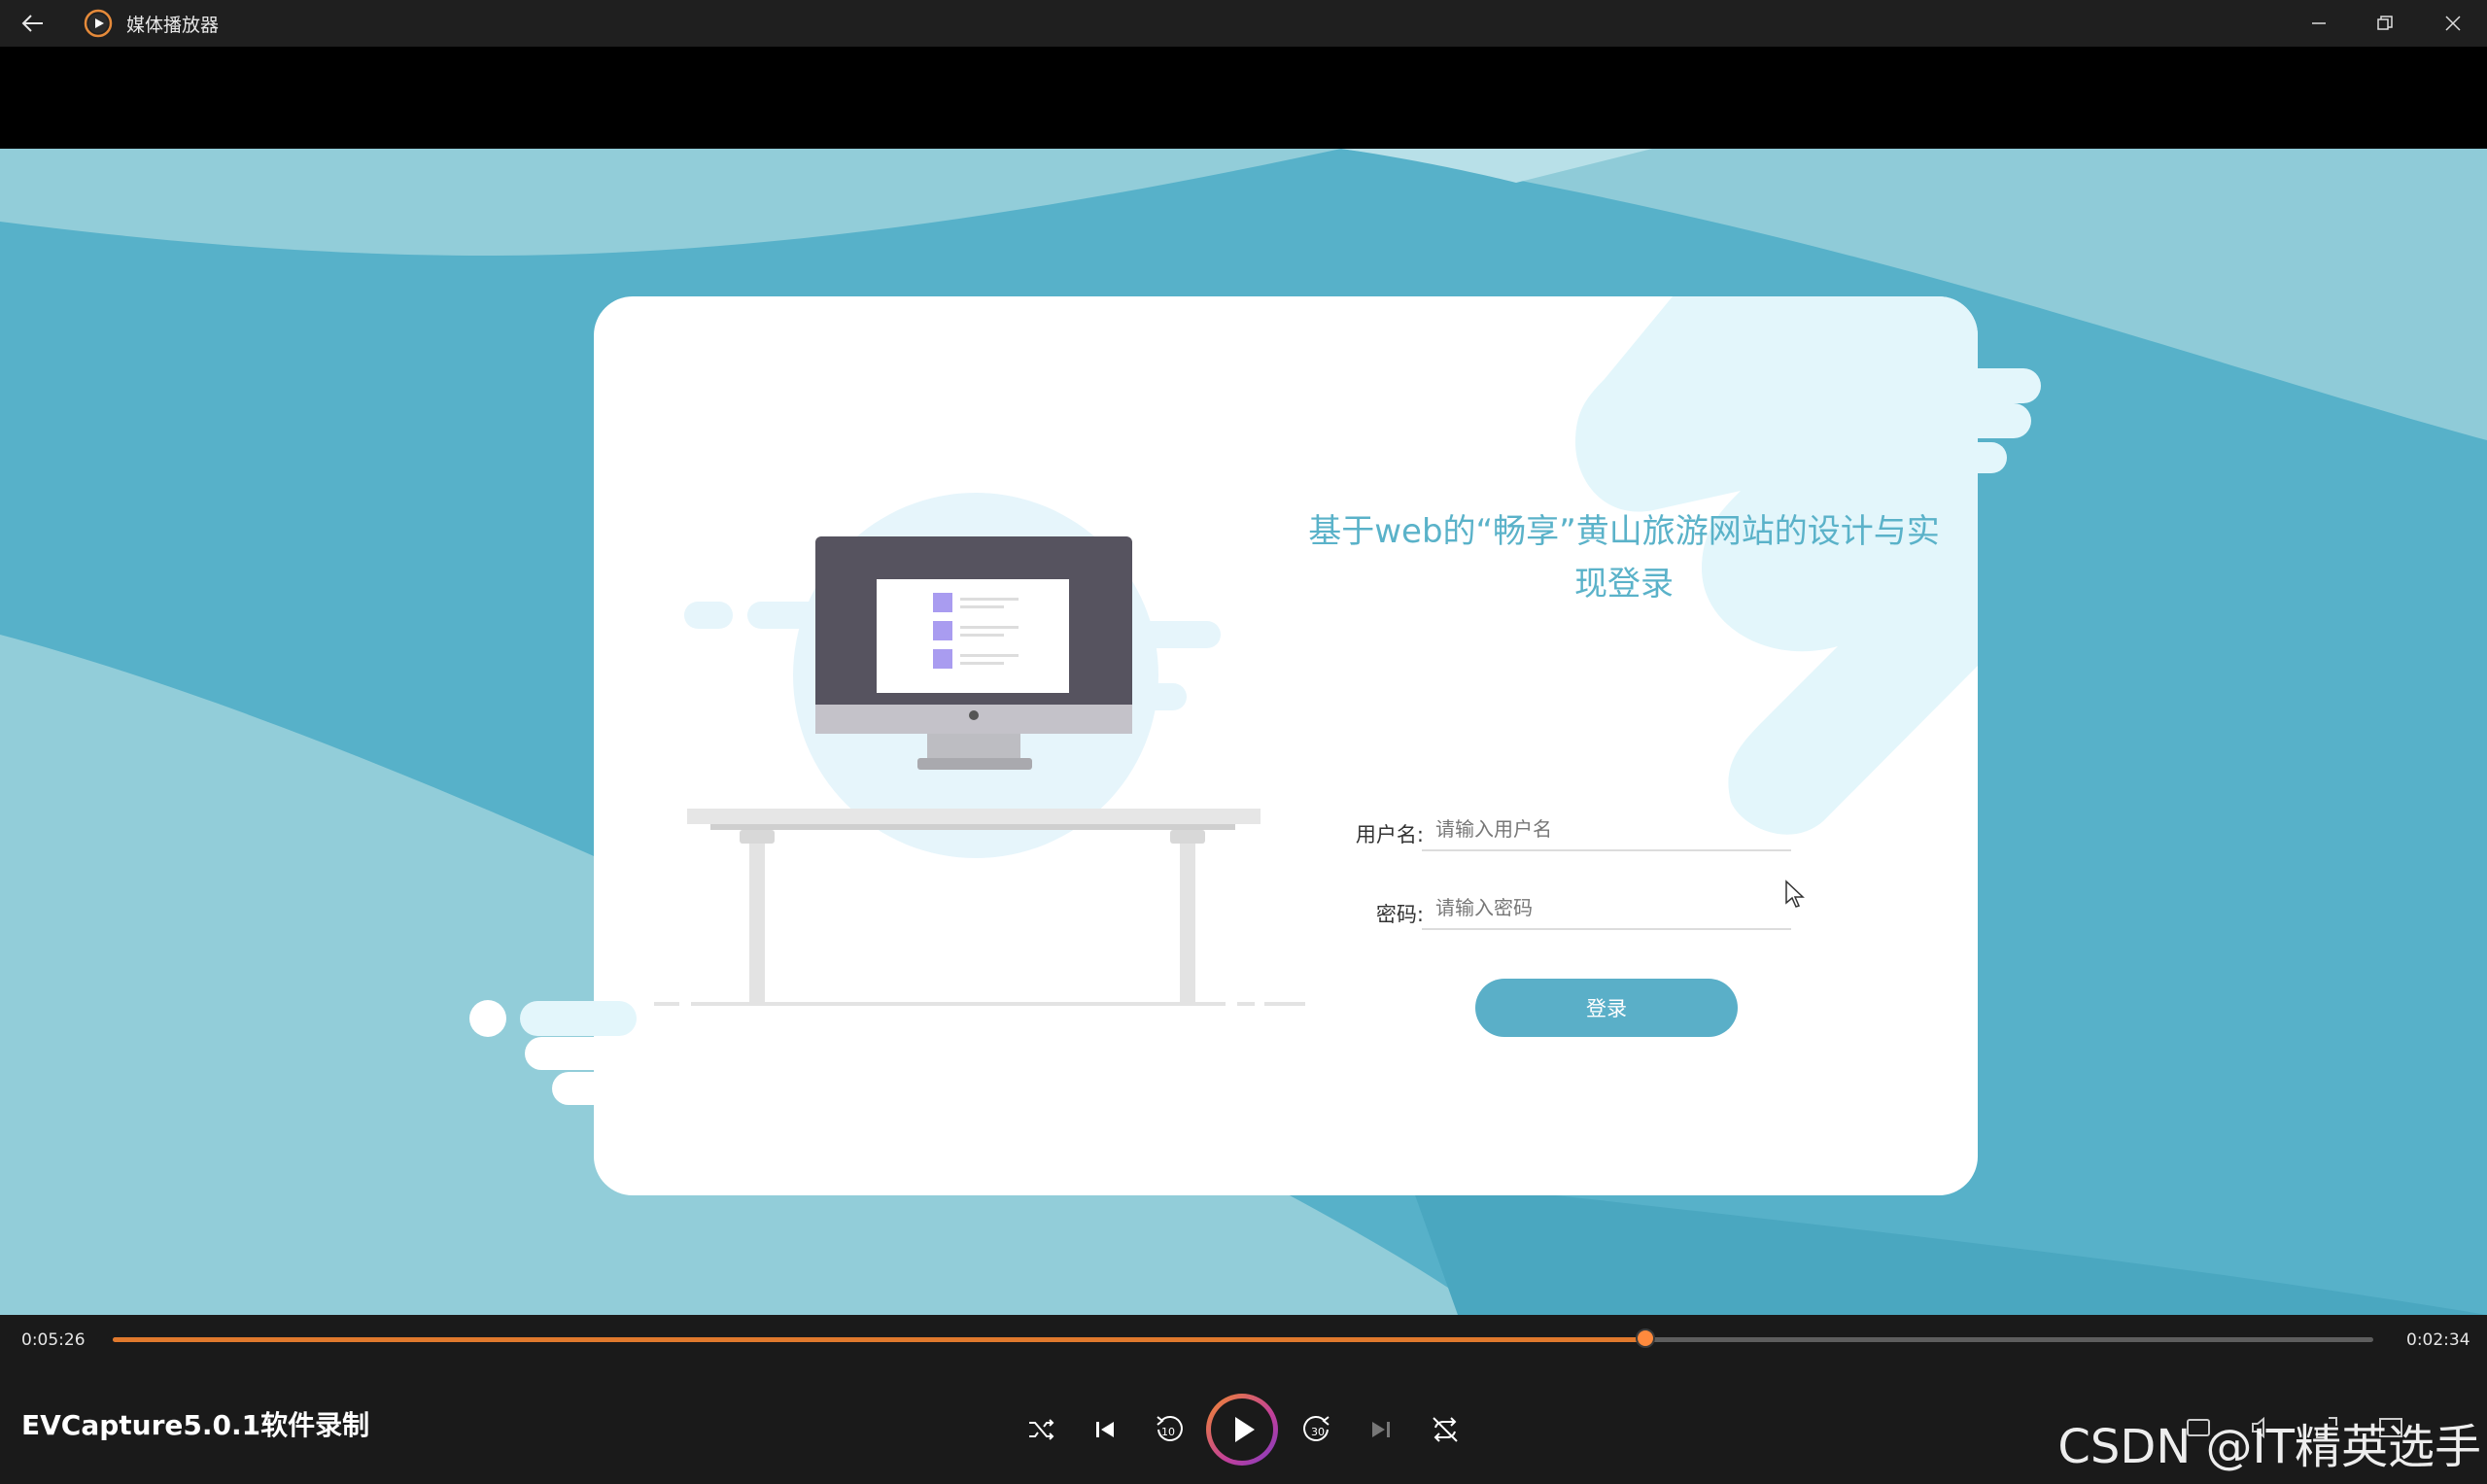 This screenshot has height=1484, width=2487. What do you see at coordinates (1105, 1429) in the screenshot?
I see `previous-track-icon` at bounding box center [1105, 1429].